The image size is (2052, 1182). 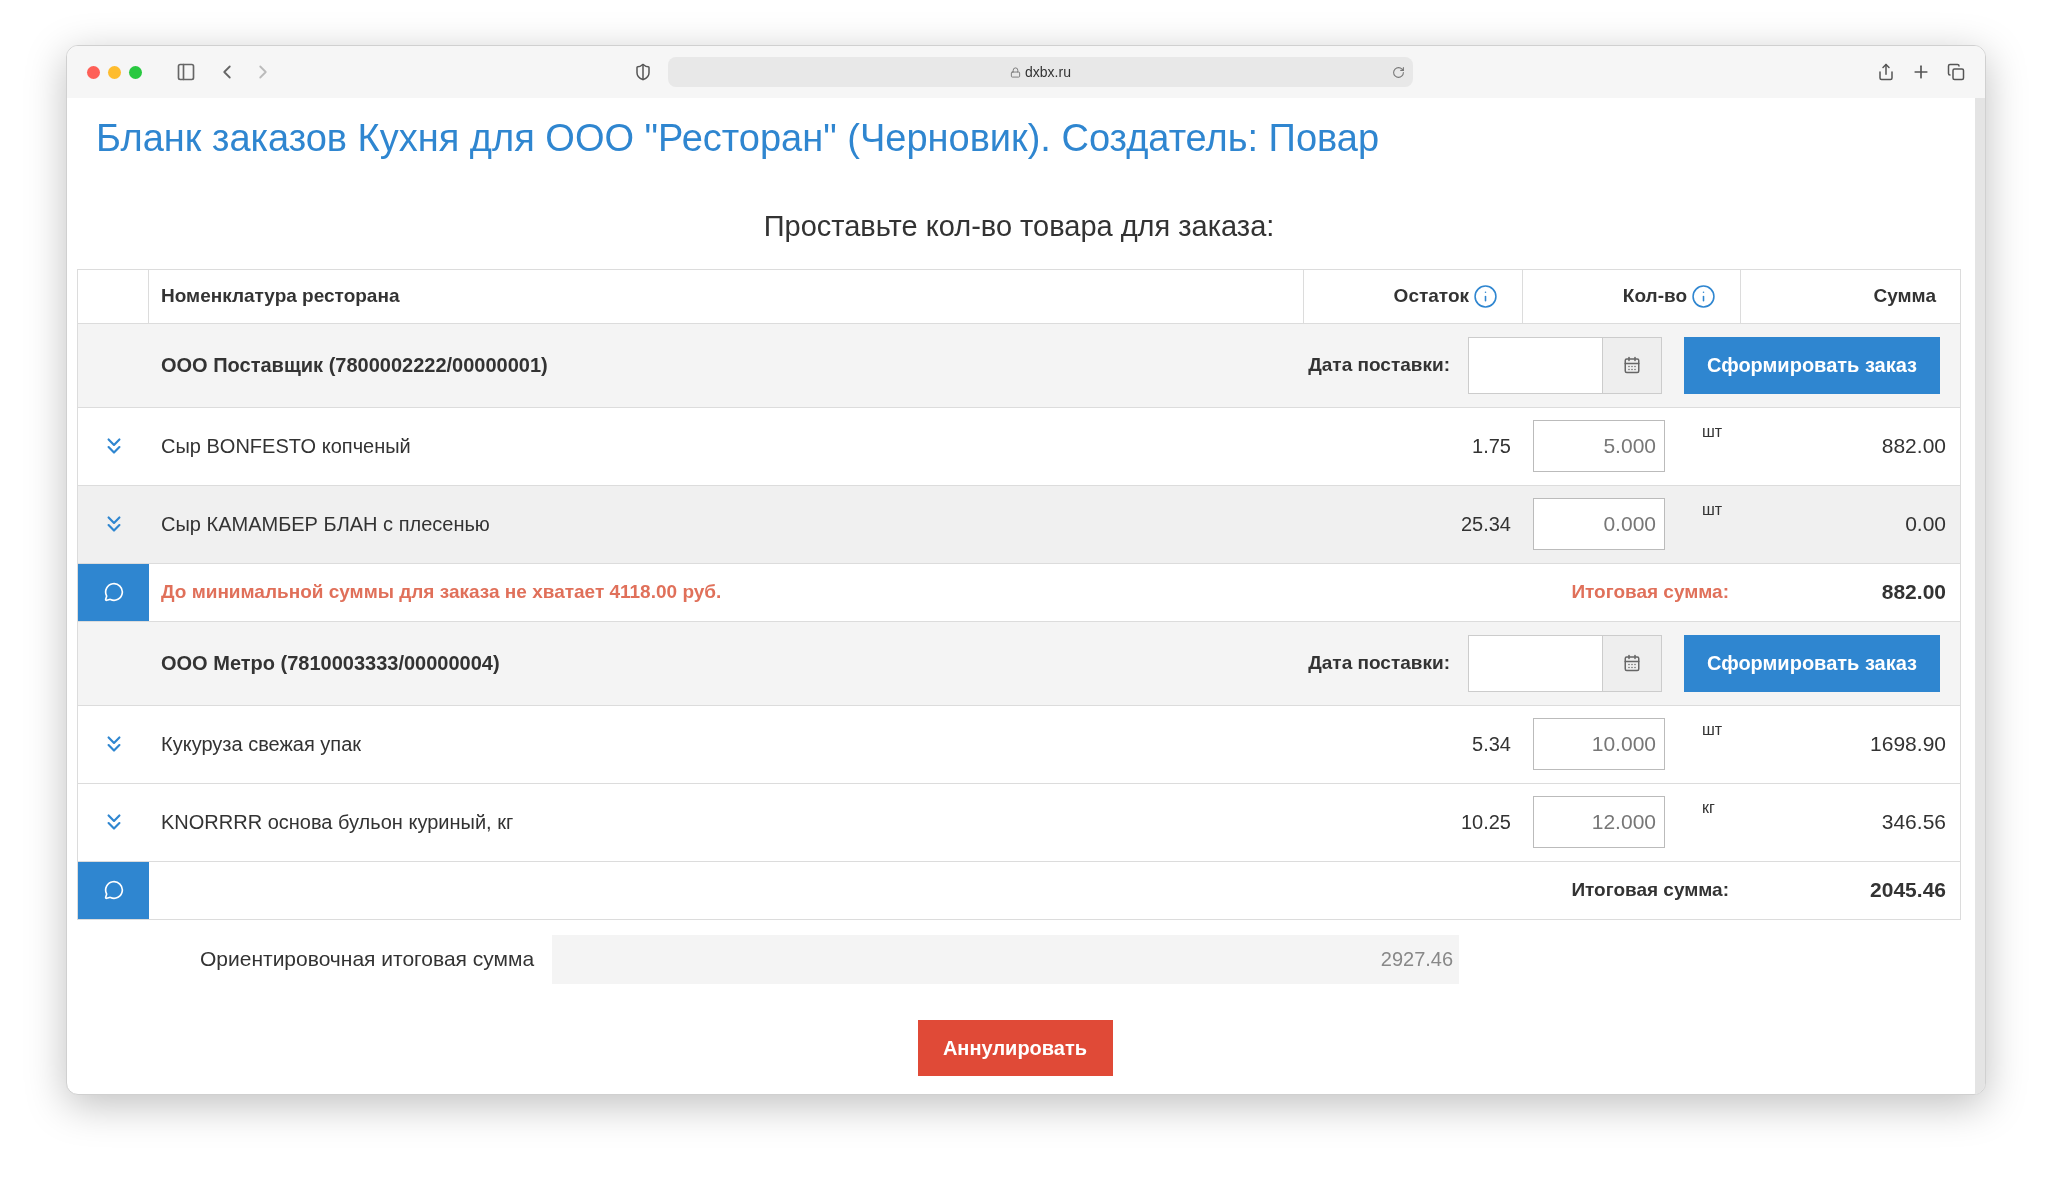 I want to click on url-text: dxbx.ru, so click(x=1048, y=72).